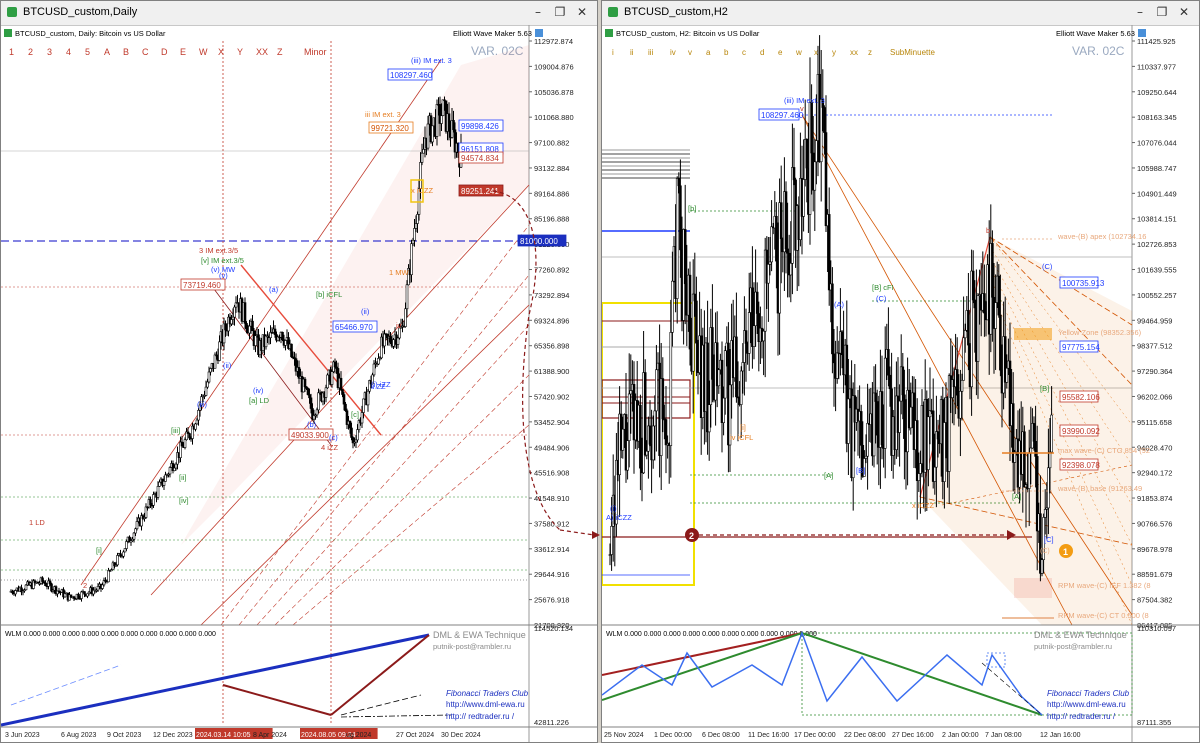  I want to click on wave-label: iv iCFL, so click(741, 437).